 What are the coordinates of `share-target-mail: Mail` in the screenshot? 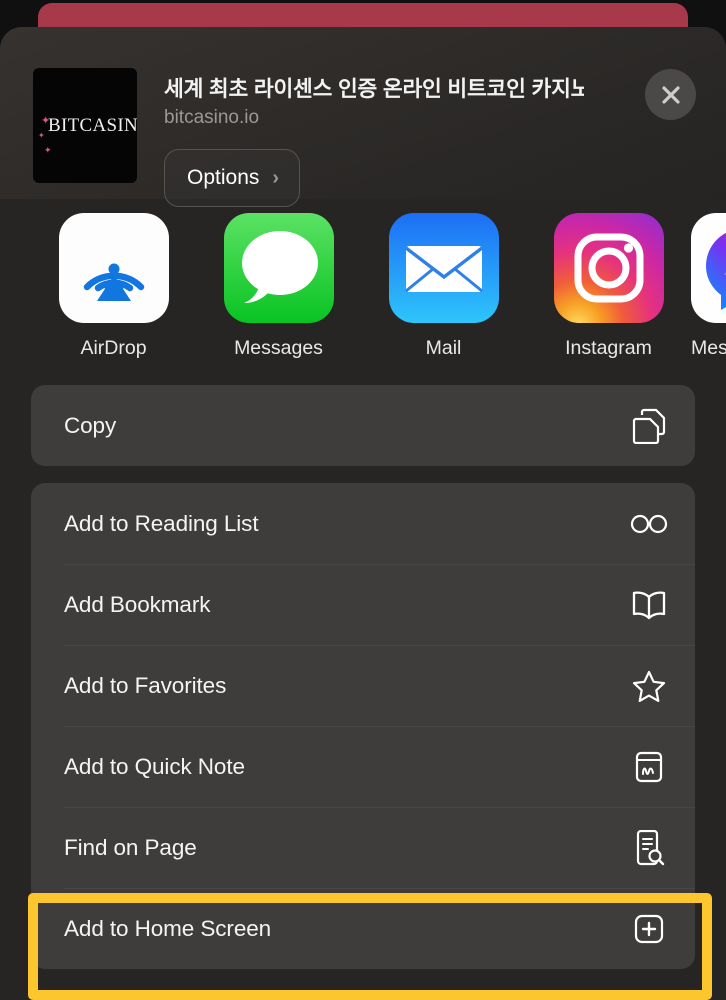 It's located at (443, 295).